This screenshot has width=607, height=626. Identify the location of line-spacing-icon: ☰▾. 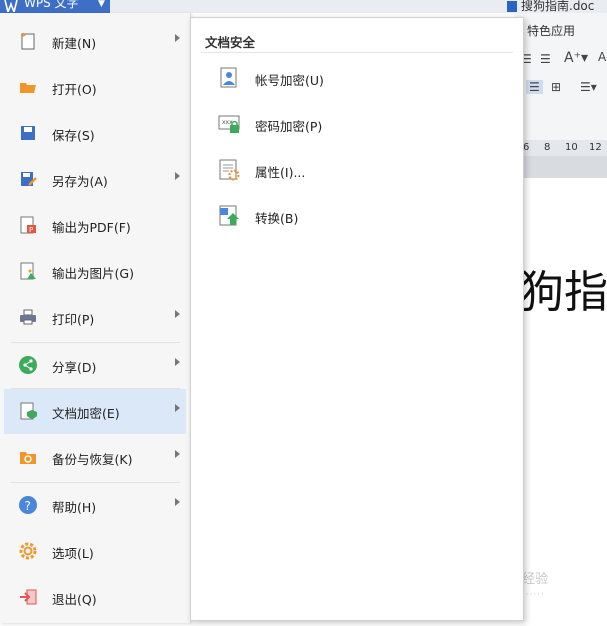
(588, 87).